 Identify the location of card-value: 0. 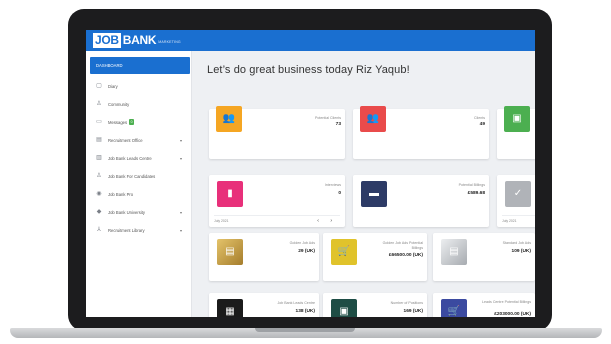
(339, 193).